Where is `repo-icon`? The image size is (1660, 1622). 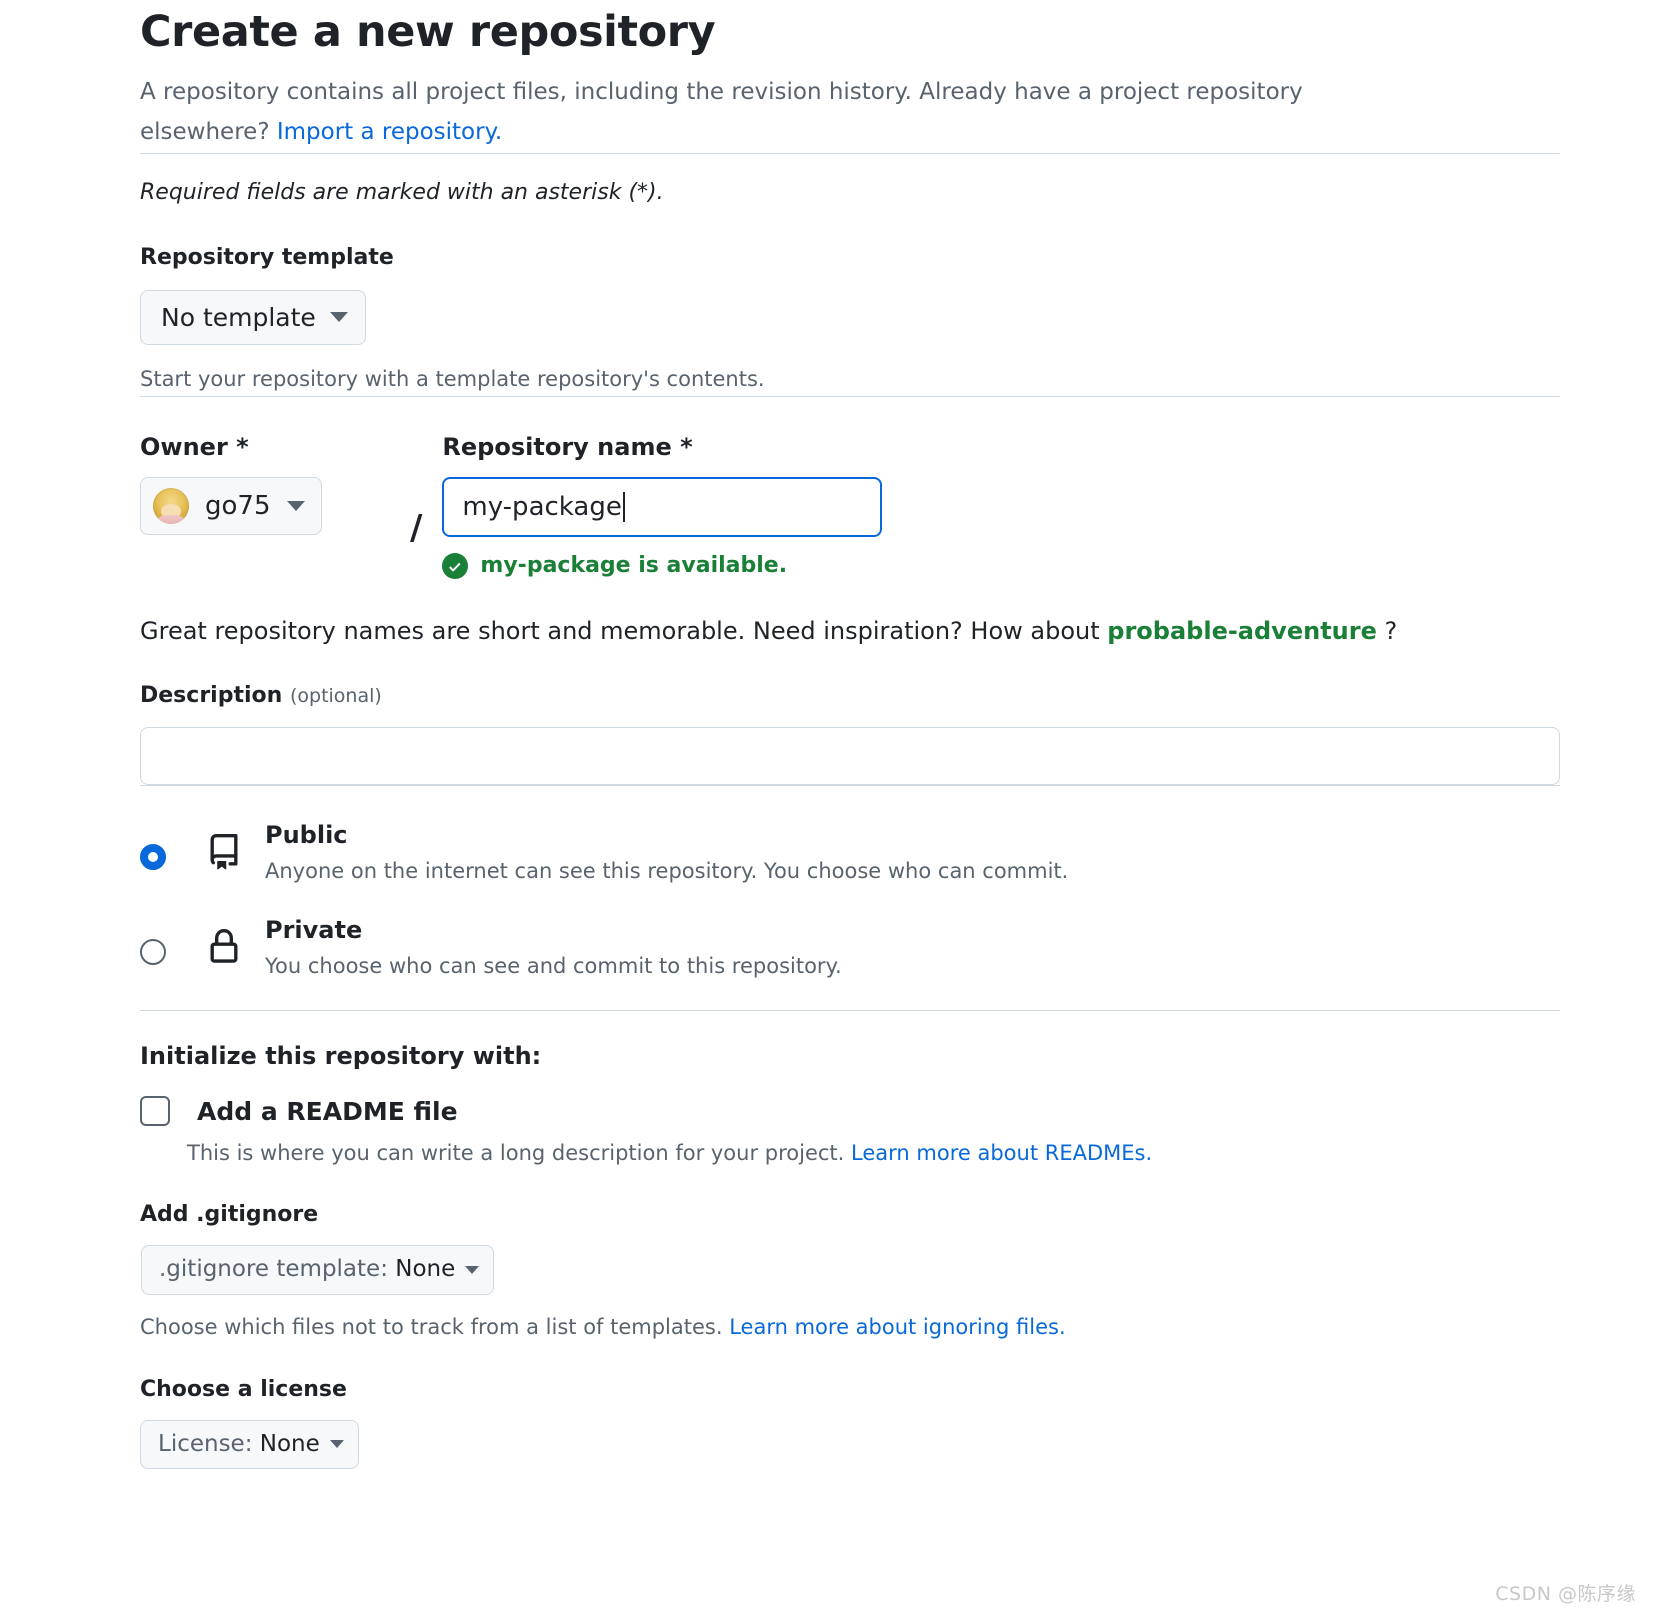
repo-icon is located at coordinates (226, 851).